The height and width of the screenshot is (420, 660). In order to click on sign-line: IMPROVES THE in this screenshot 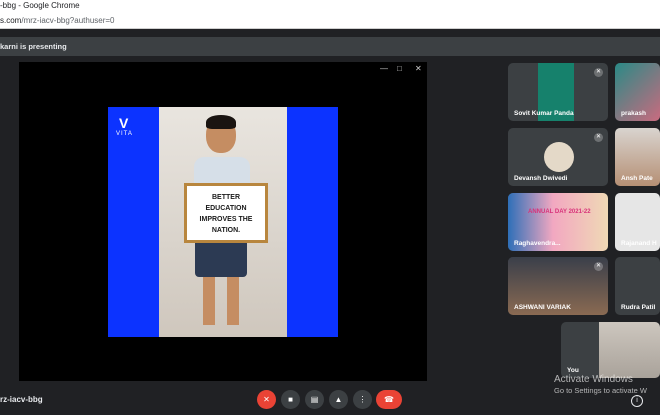, I will do `click(226, 219)`.